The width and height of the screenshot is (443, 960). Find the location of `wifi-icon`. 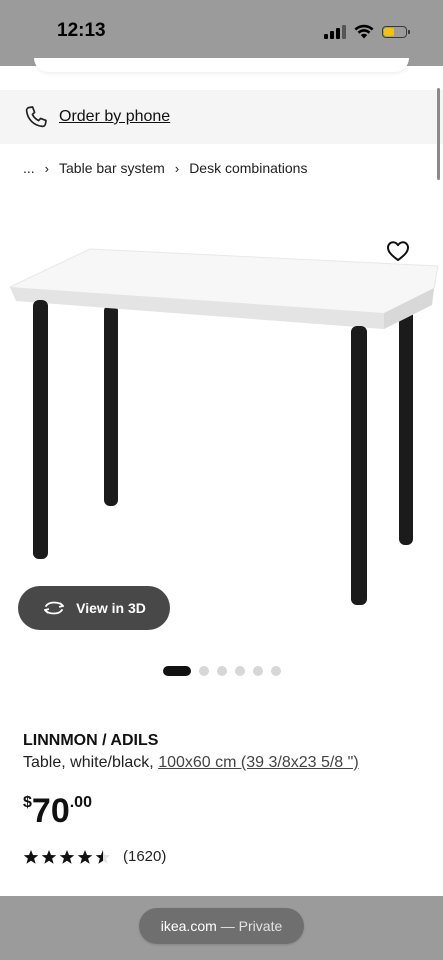

wifi-icon is located at coordinates (364, 31).